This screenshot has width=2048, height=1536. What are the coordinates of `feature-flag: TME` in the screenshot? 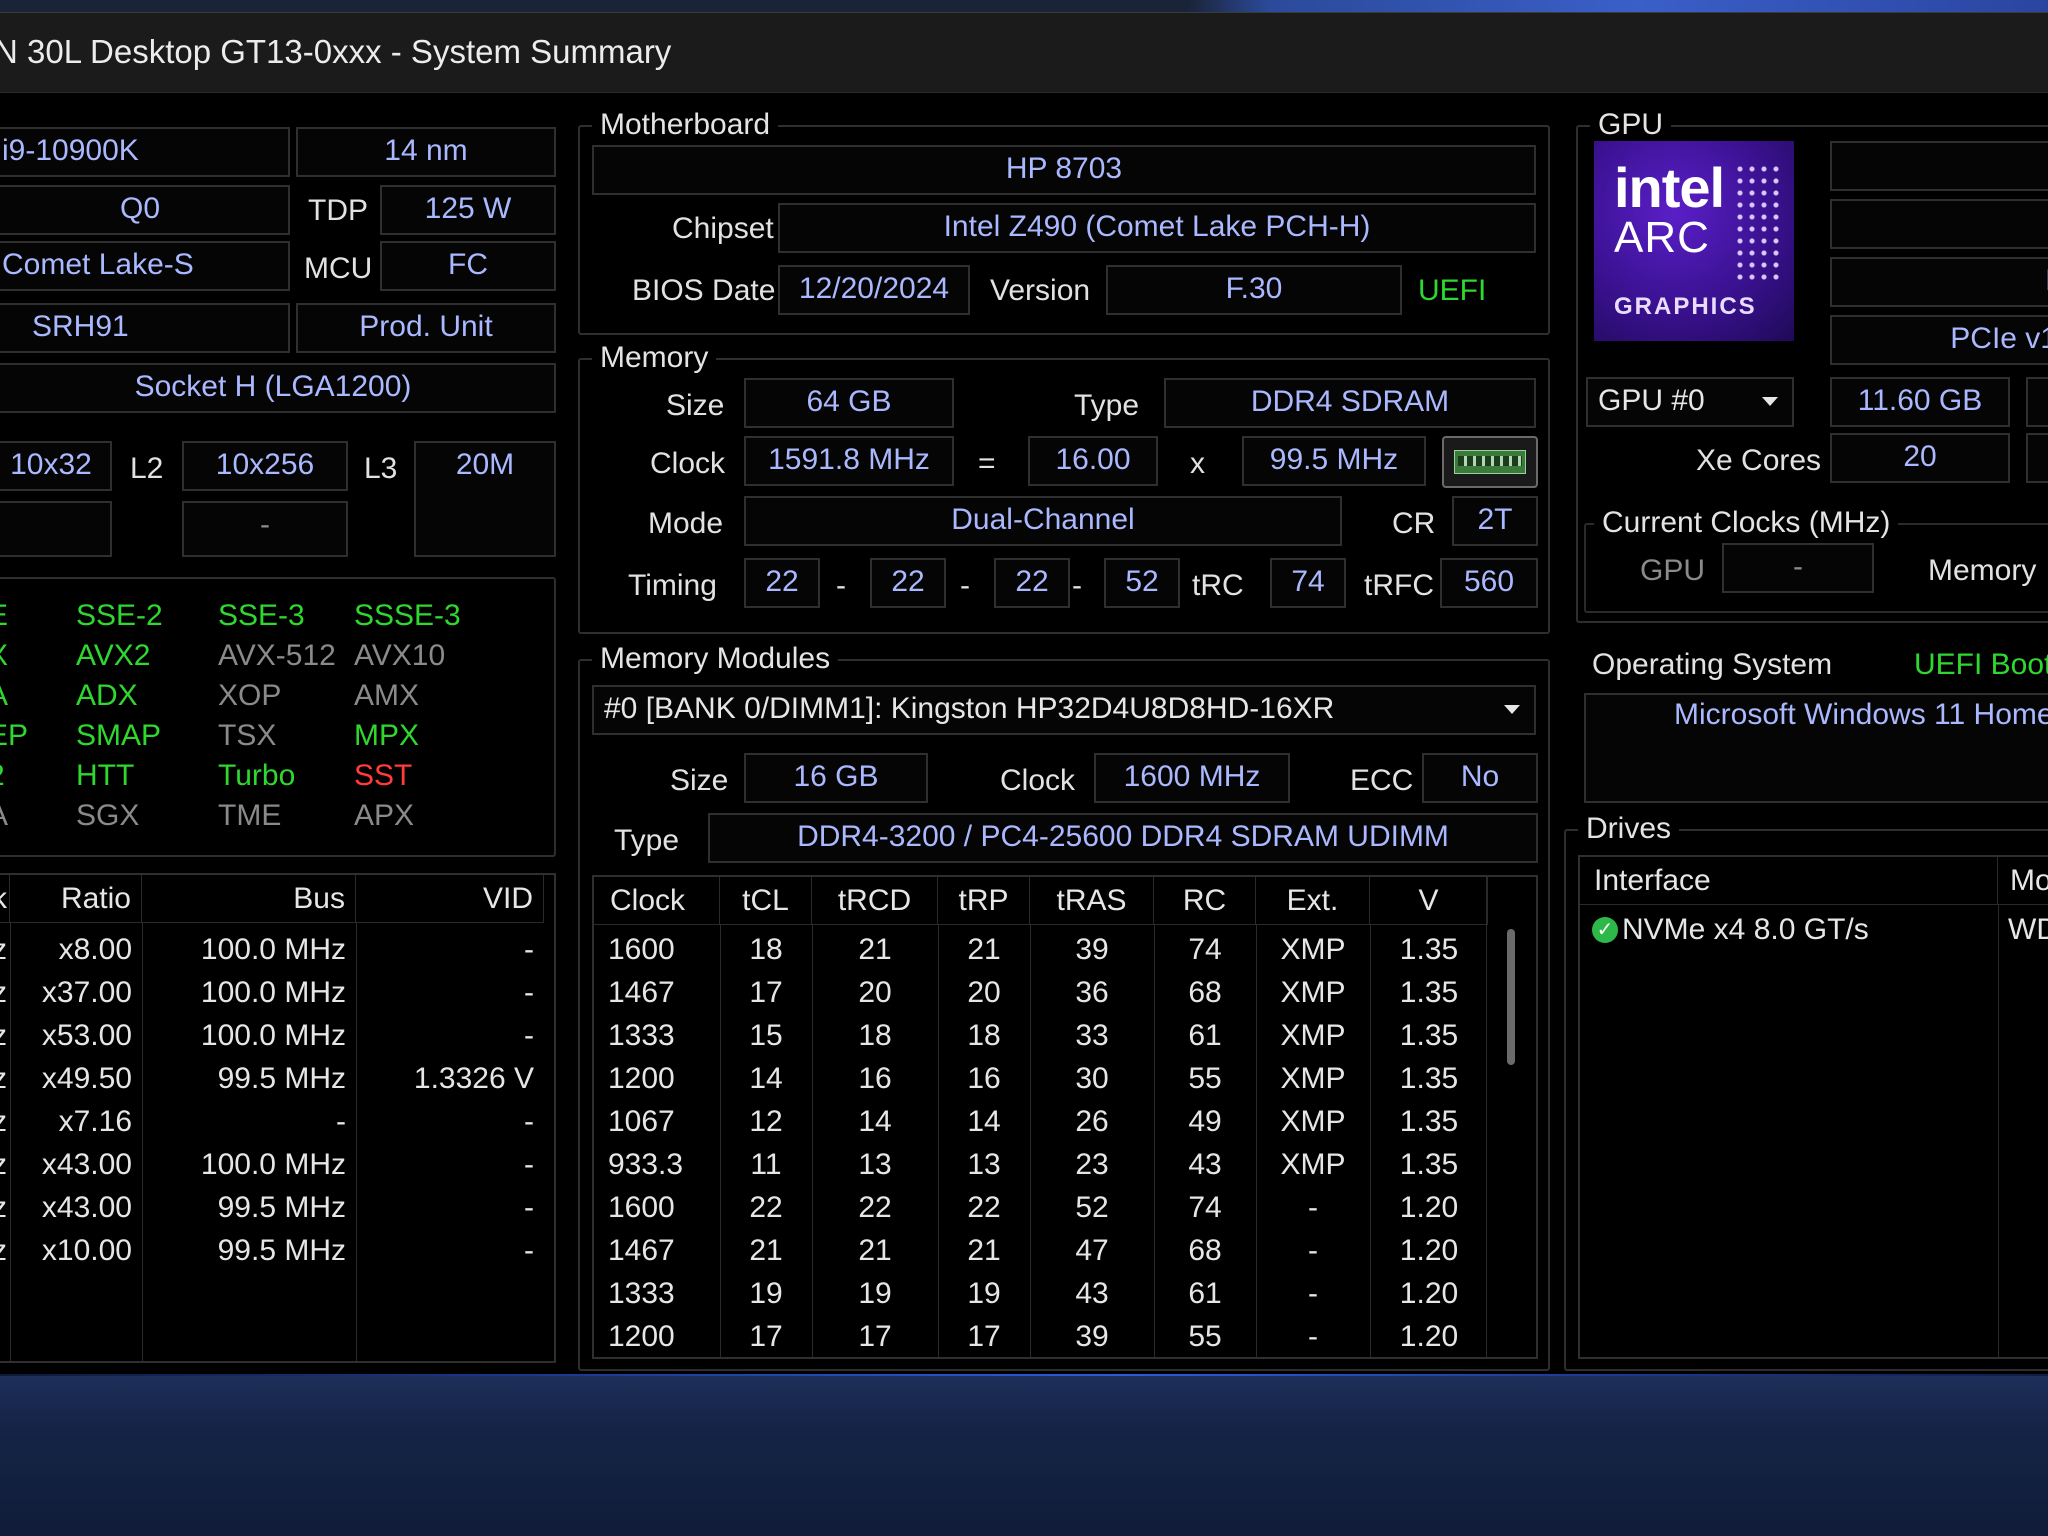 It's located at (250, 815).